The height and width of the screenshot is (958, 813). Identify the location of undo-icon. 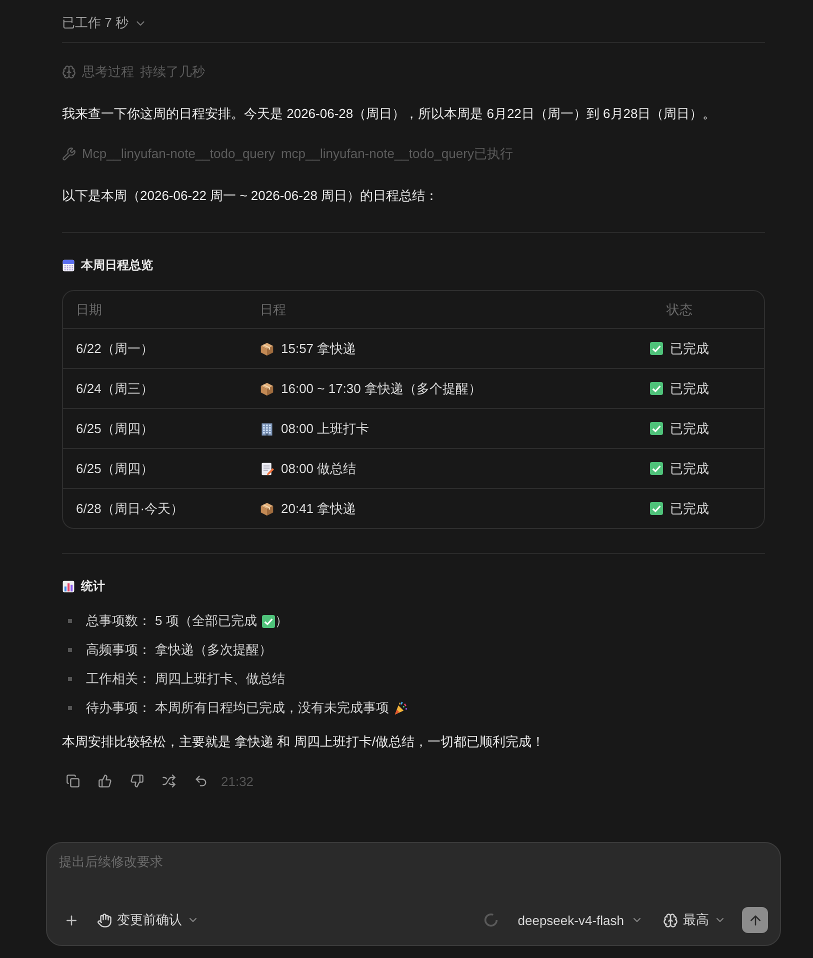
(201, 781).